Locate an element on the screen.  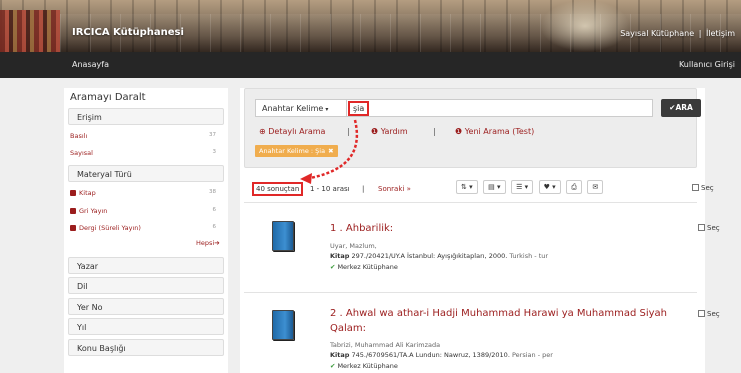
next-page-link: Sonraki » is located at coordinates (394, 189).